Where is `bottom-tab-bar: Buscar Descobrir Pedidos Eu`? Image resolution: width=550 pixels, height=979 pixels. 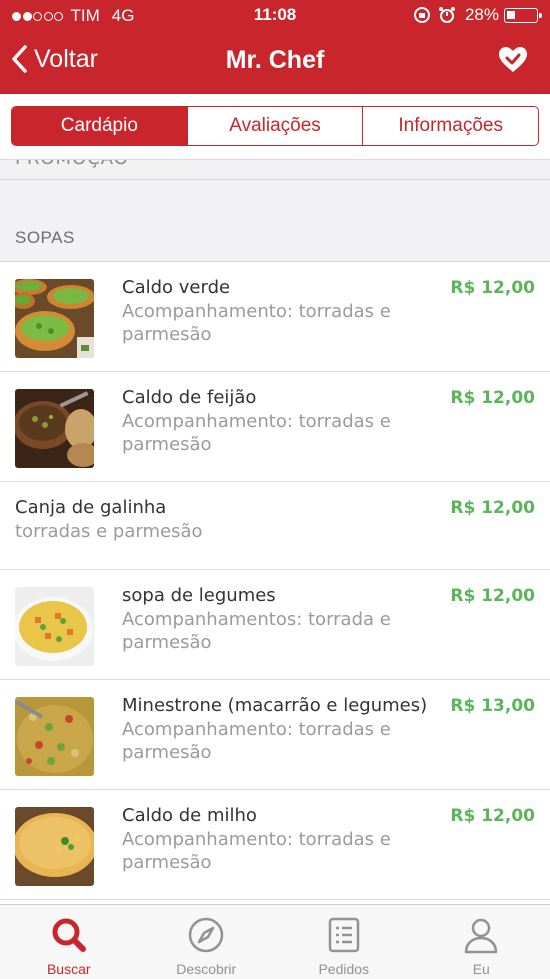 bottom-tab-bar: Buscar Descobrir Pedidos Eu is located at coordinates (275, 941).